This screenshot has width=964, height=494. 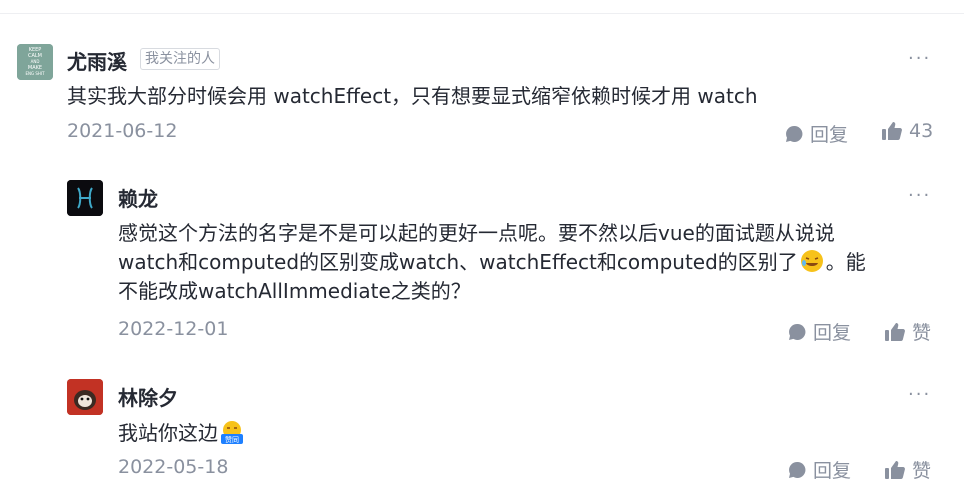 I want to click on avatar-text-line: AND, so click(x=35, y=61).